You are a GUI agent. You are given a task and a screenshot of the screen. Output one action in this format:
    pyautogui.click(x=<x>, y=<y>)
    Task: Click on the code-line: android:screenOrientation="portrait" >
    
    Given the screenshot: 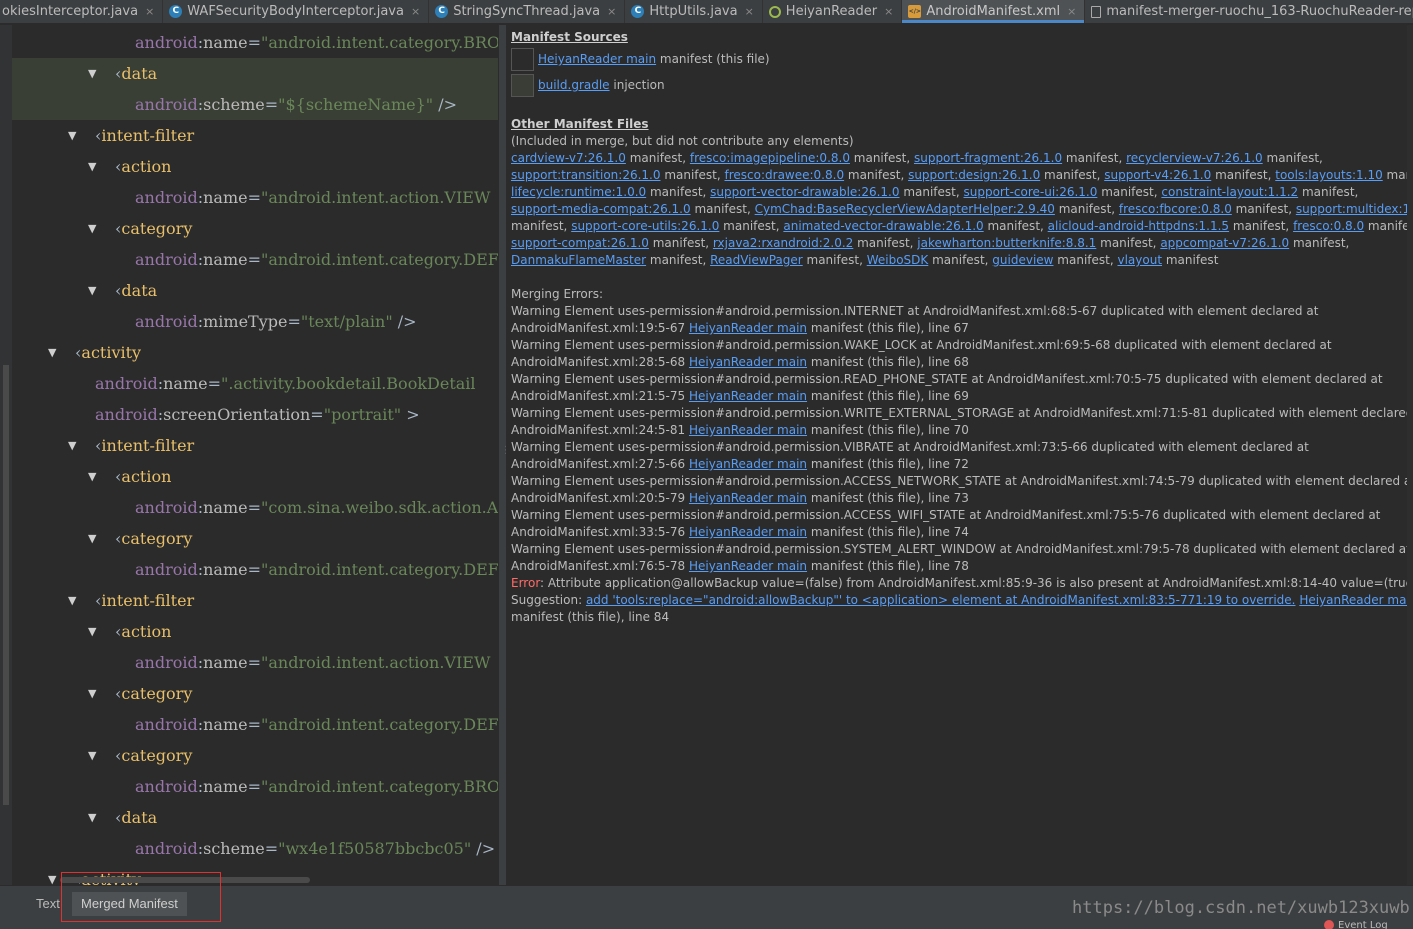 What is the action you would take?
    pyautogui.click(x=255, y=414)
    